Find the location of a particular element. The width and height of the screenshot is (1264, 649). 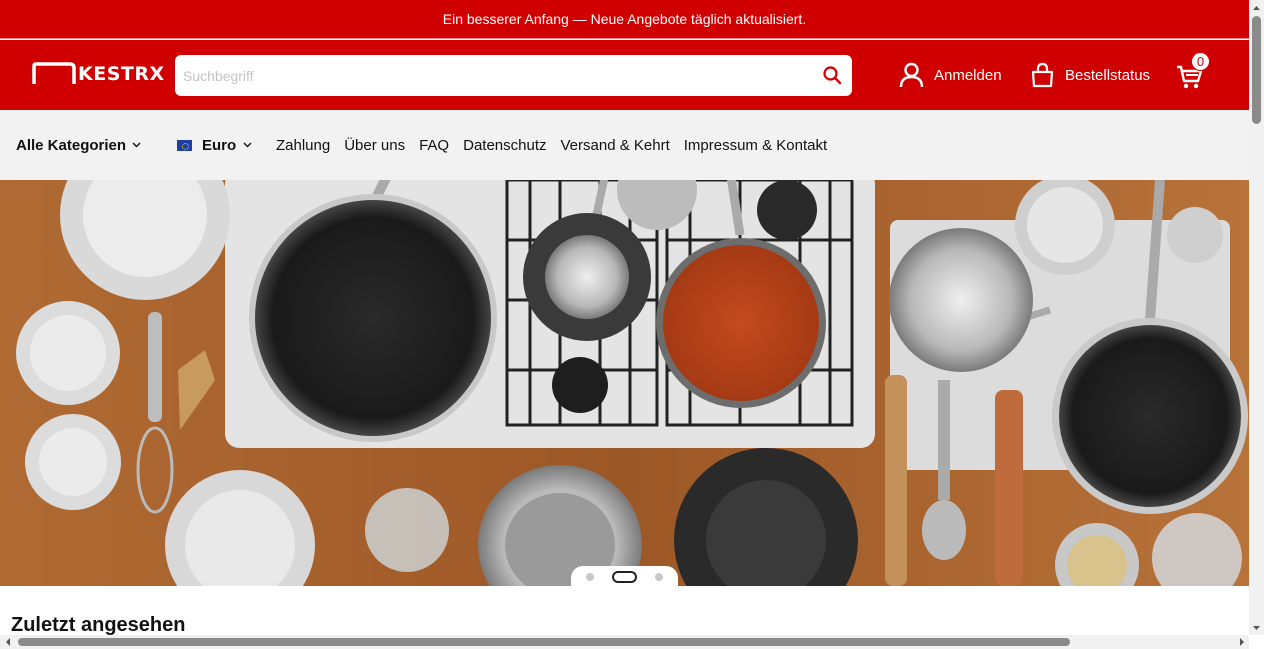

scroll-right-arrow-icon is located at coordinates (1242, 642).